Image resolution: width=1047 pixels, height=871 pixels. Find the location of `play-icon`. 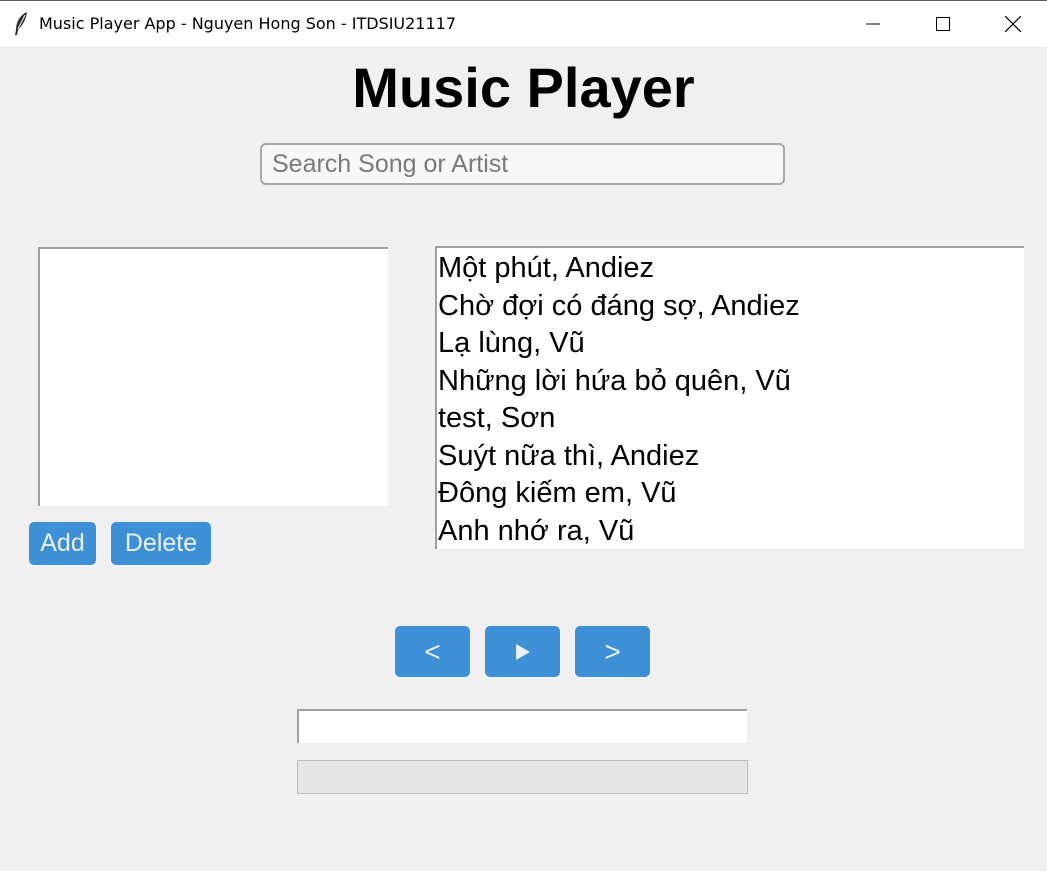

play-icon is located at coordinates (523, 652).